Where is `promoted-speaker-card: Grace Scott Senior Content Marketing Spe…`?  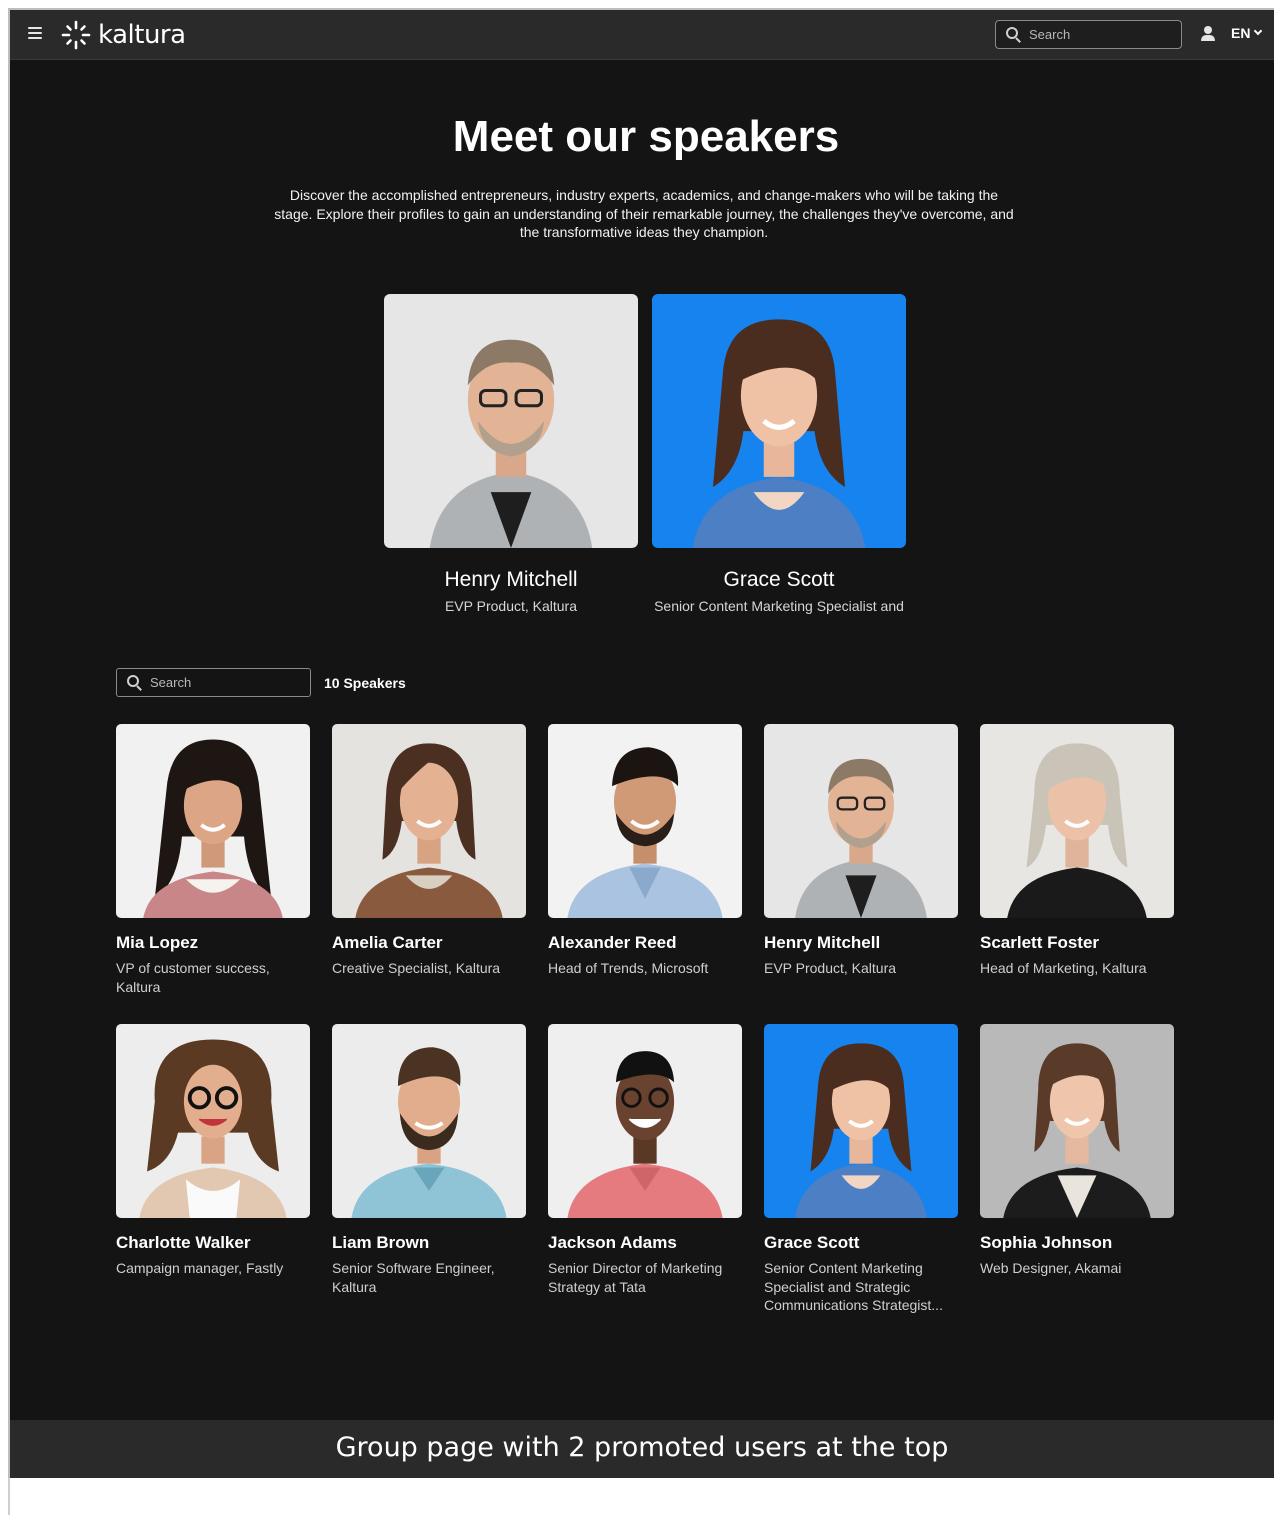 promoted-speaker-card: Grace Scott Senior Content Marketing Spe… is located at coordinates (779, 454).